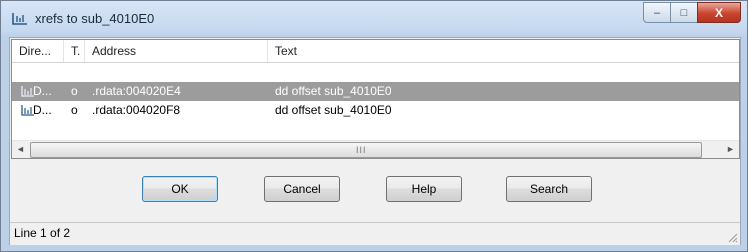 The image size is (748, 252). What do you see at coordinates (180, 189) in the screenshot?
I see `ok-button: OK` at bounding box center [180, 189].